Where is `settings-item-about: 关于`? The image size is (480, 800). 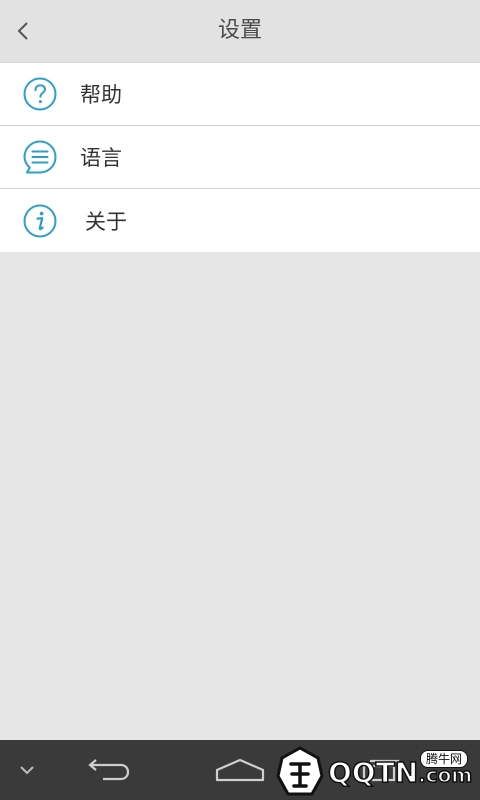
settings-item-about: 关于 is located at coordinates (240, 220).